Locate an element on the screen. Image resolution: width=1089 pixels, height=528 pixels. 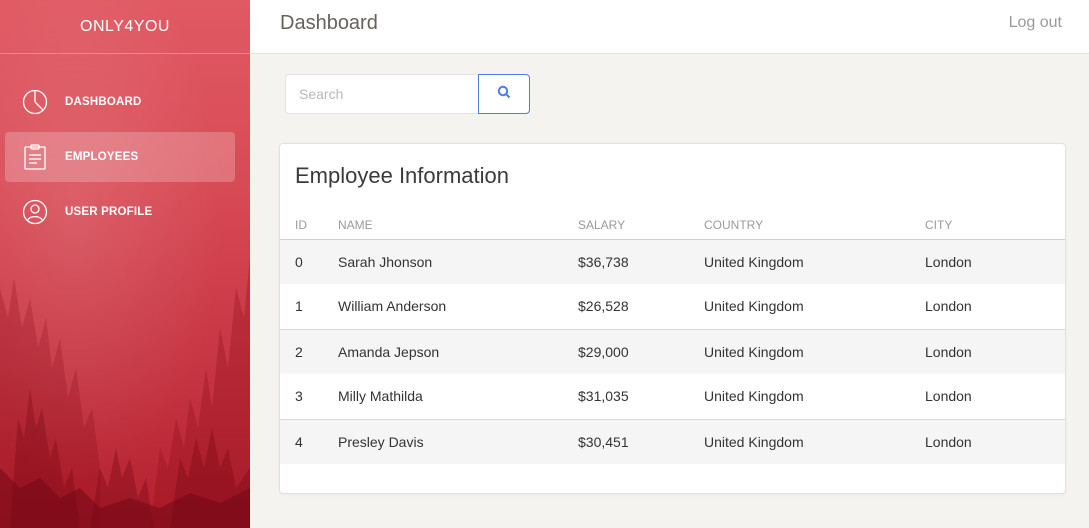
column-header-country: COUNTRY is located at coordinates (814, 225).